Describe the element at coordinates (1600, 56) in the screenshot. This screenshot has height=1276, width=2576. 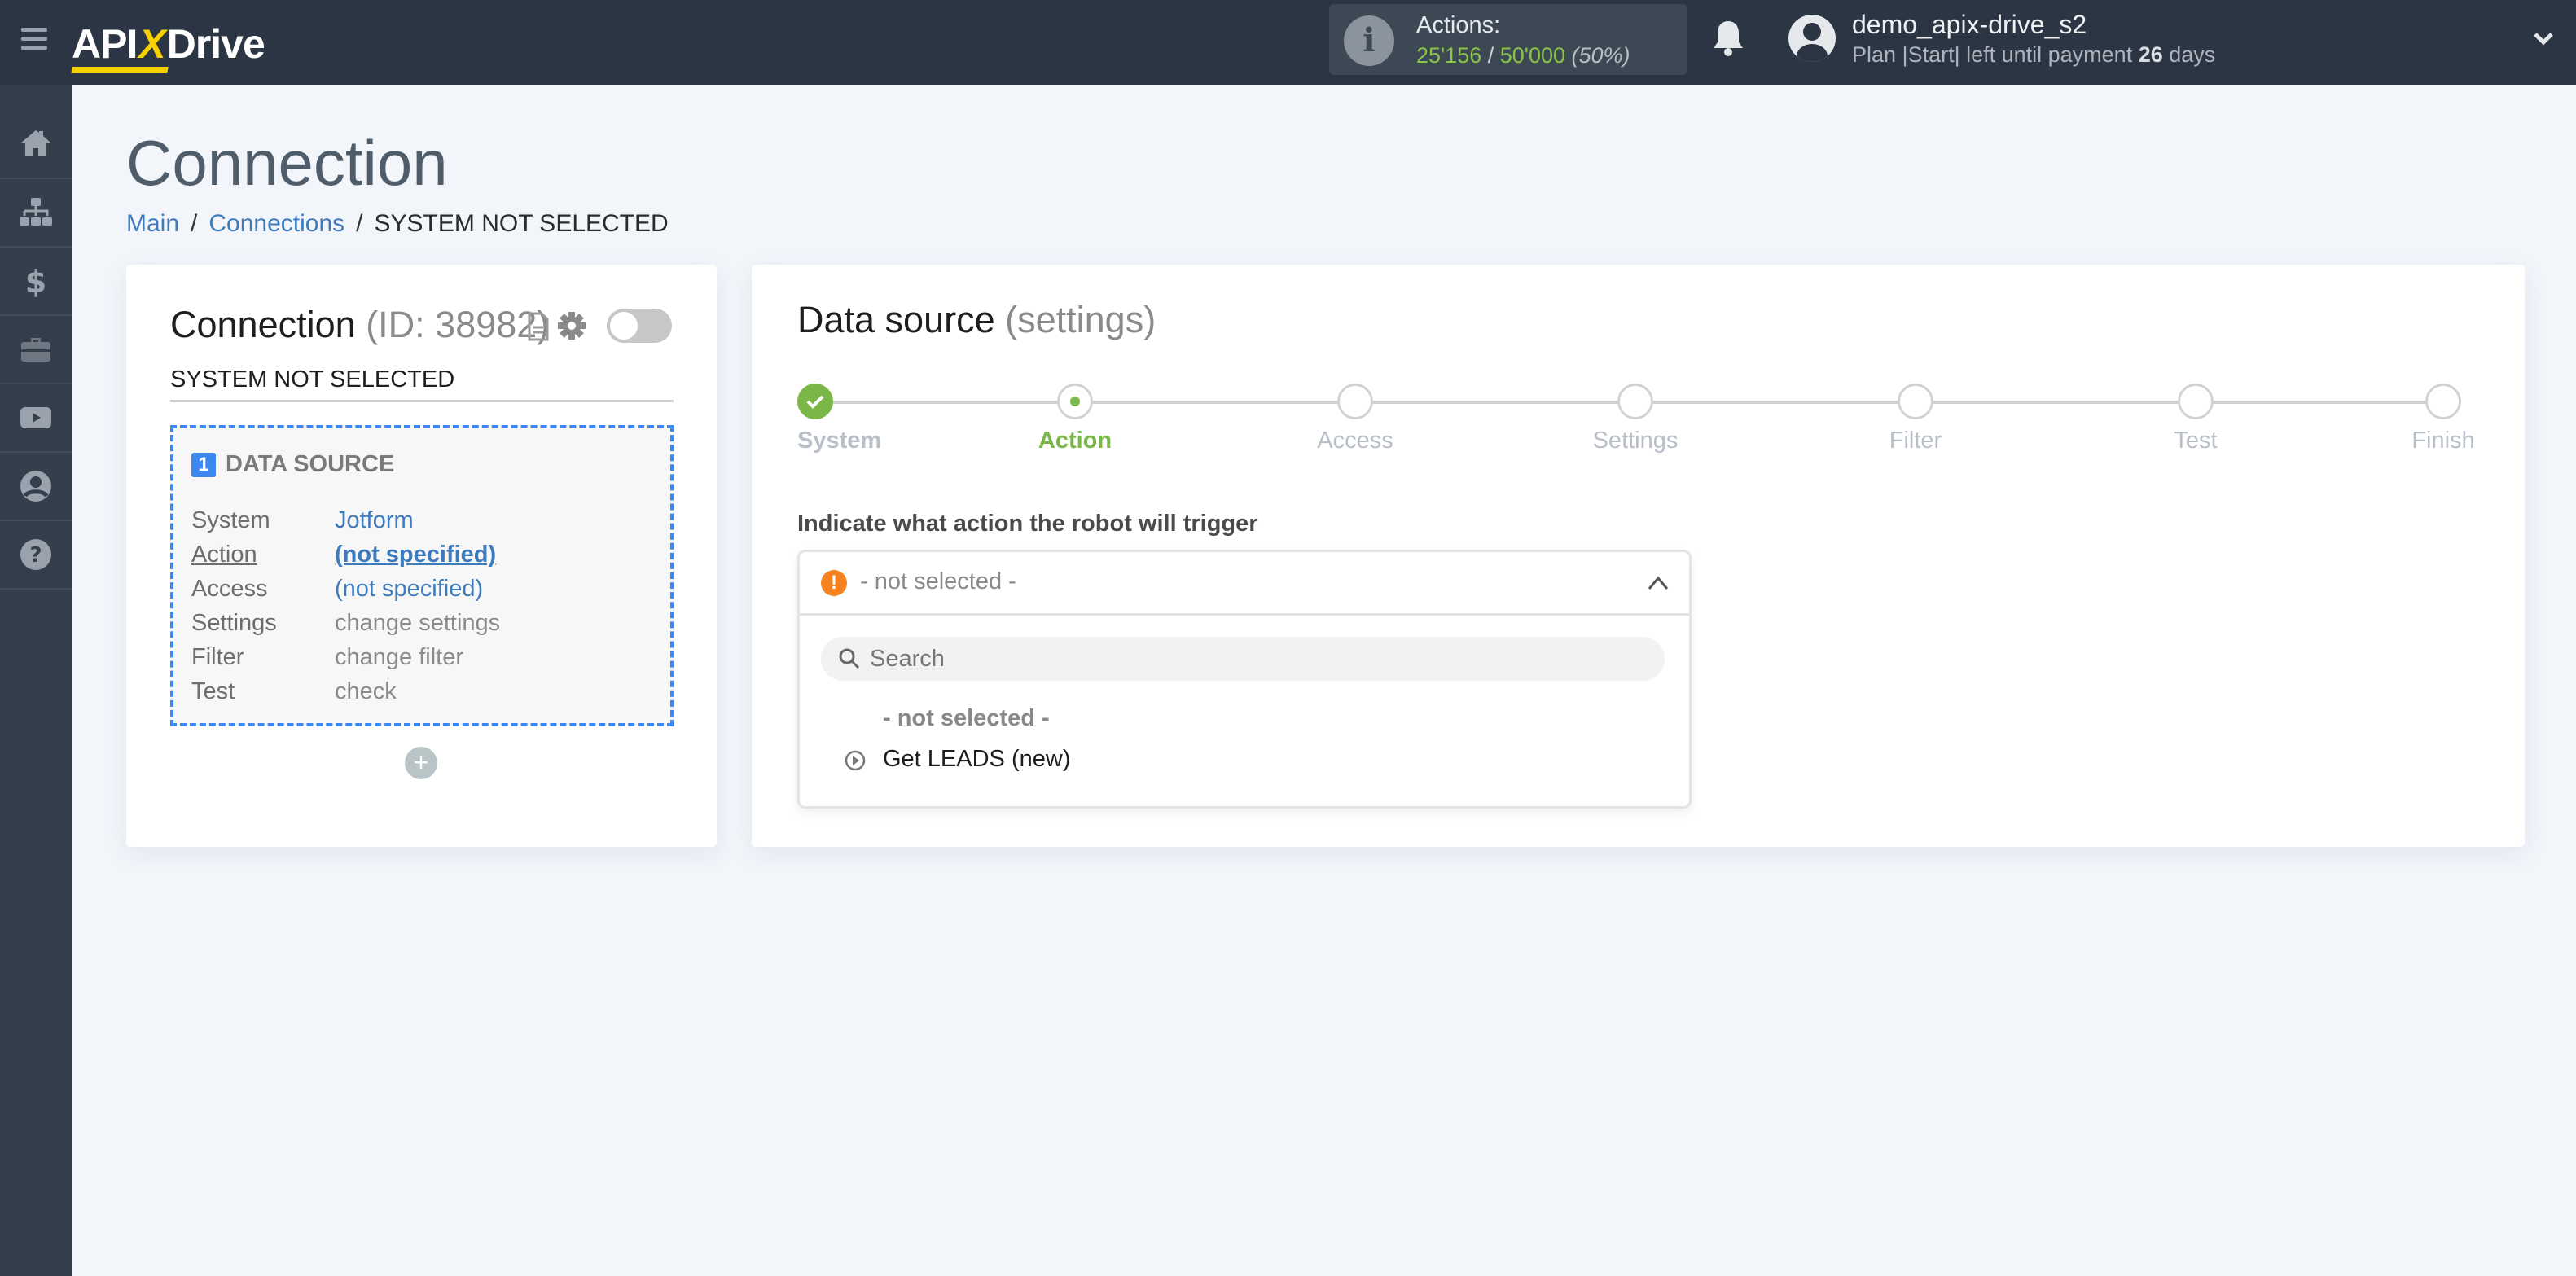
I see `actions-percent: (50%)` at that location.